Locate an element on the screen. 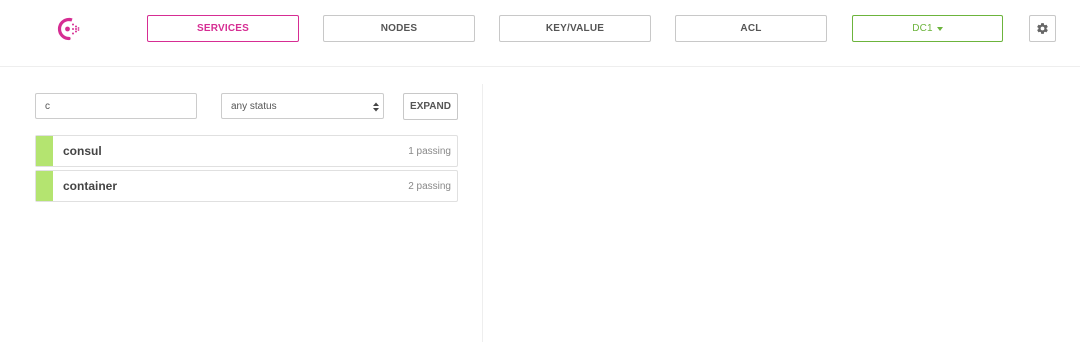 The width and height of the screenshot is (1080, 342). status-select-value: any status is located at coordinates (254, 106).